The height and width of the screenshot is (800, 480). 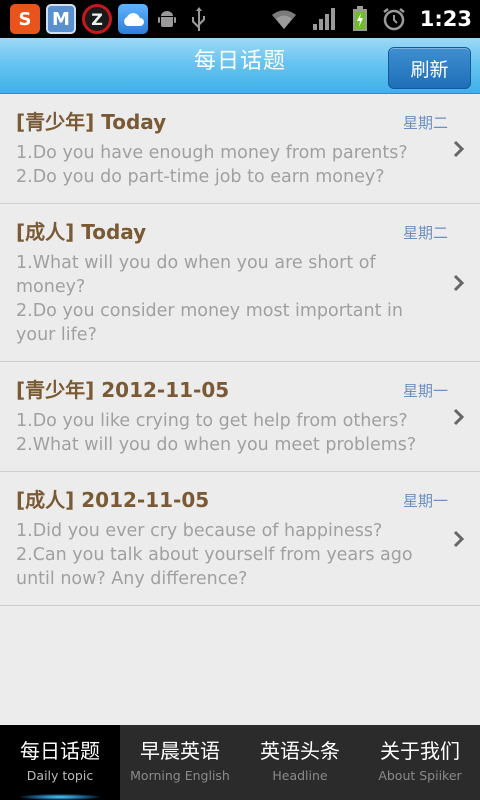 I want to click on active-tab-indicator, so click(x=60, y=797).